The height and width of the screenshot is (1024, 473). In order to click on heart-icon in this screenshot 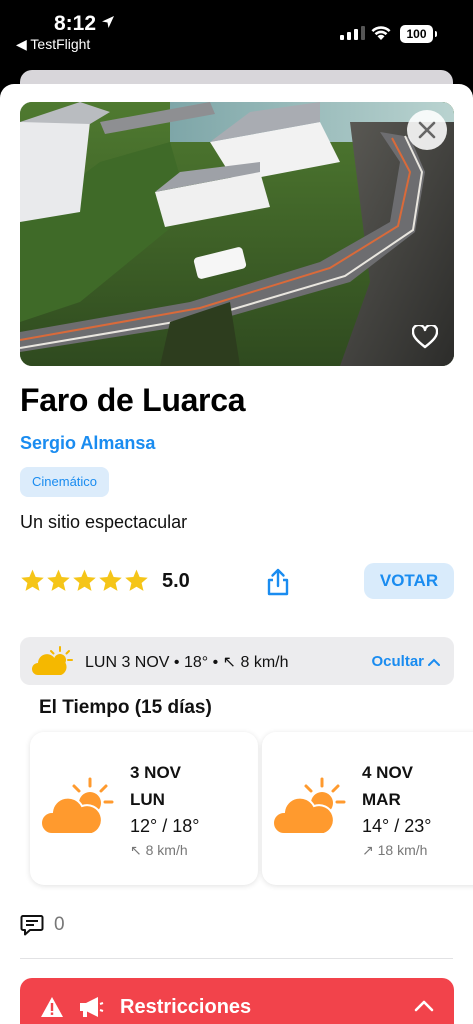, I will do `click(425, 337)`.